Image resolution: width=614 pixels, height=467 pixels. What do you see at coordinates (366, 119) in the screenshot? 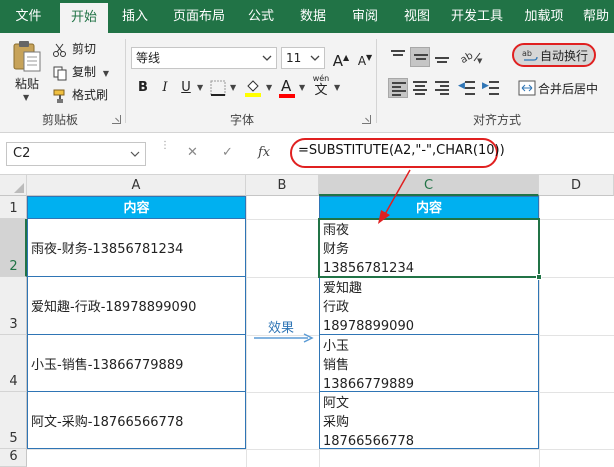
I see `font-launcher-icon` at bounding box center [366, 119].